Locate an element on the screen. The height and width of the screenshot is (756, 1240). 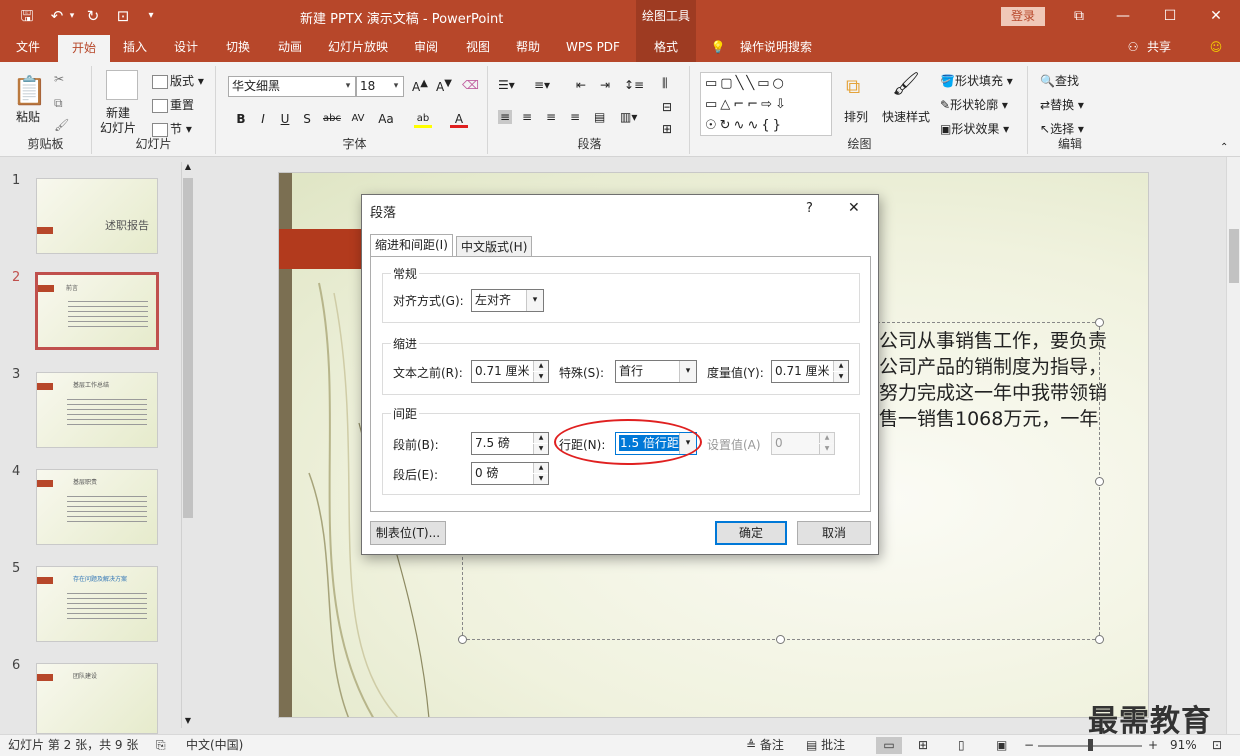
tab-indents-spacing: 缩进和间距(I) is located at coordinates (411, 246).